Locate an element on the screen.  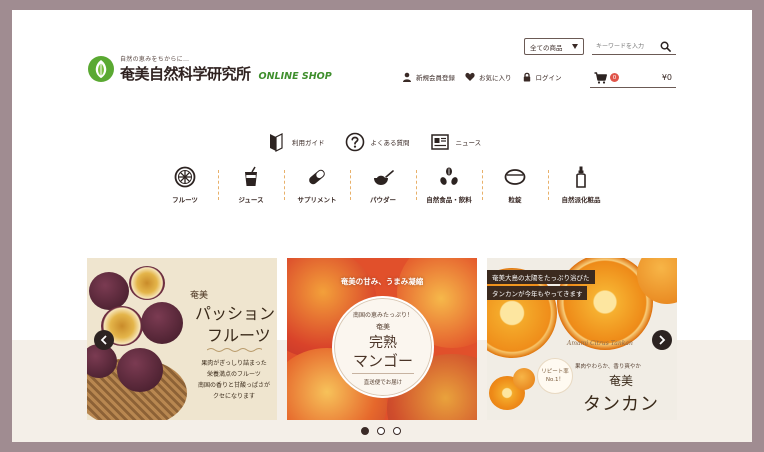
repeat-rate-badge: リピート率 No.1！ is located at coordinates (555, 376).